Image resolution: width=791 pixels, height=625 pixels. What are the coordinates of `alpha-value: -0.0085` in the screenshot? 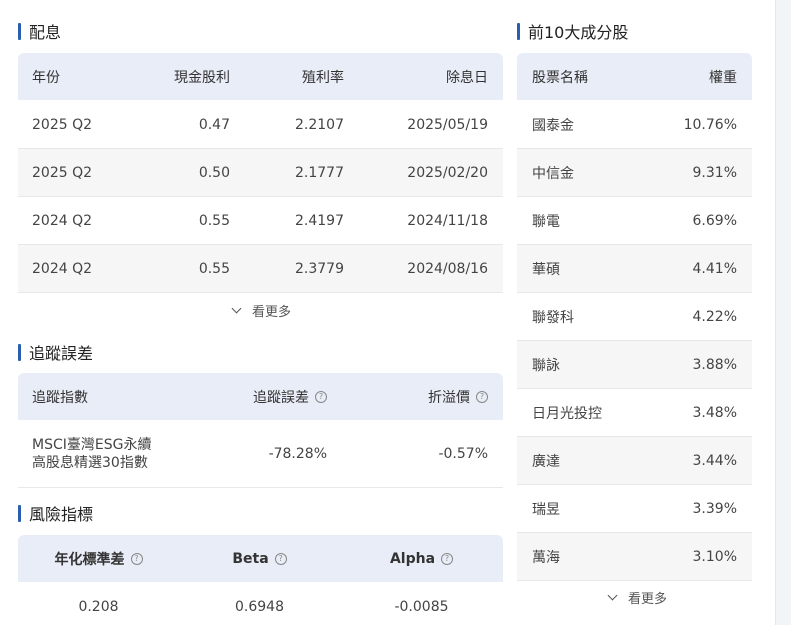 It's located at (421, 607).